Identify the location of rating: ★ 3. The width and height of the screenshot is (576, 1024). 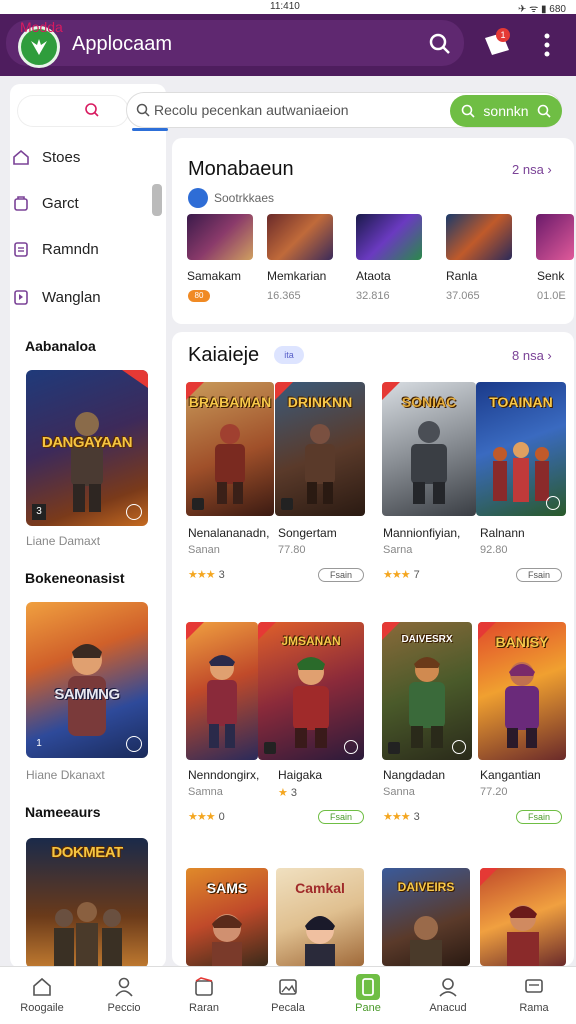
(287, 792).